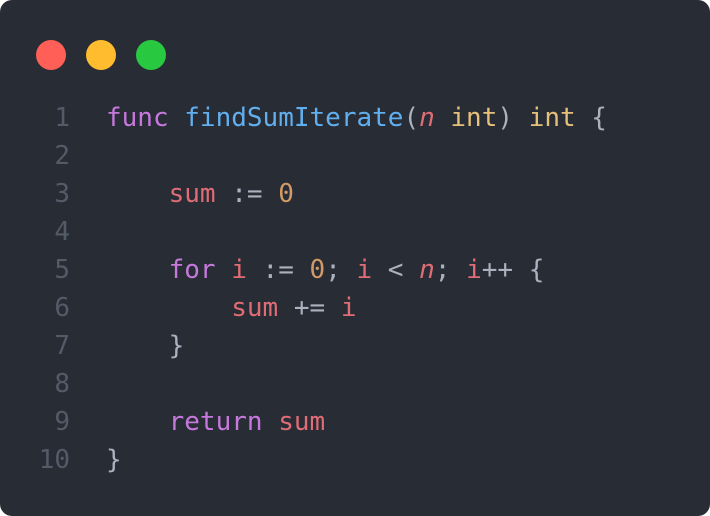  I want to click on window-controls, so click(101, 55).